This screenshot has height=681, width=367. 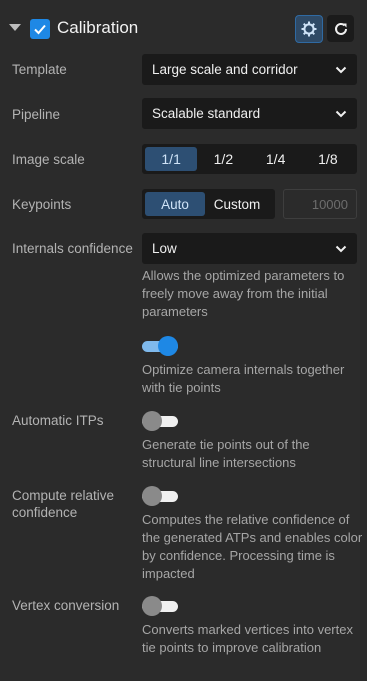 I want to click on pipeline-label: Pipeline, so click(x=36, y=114).